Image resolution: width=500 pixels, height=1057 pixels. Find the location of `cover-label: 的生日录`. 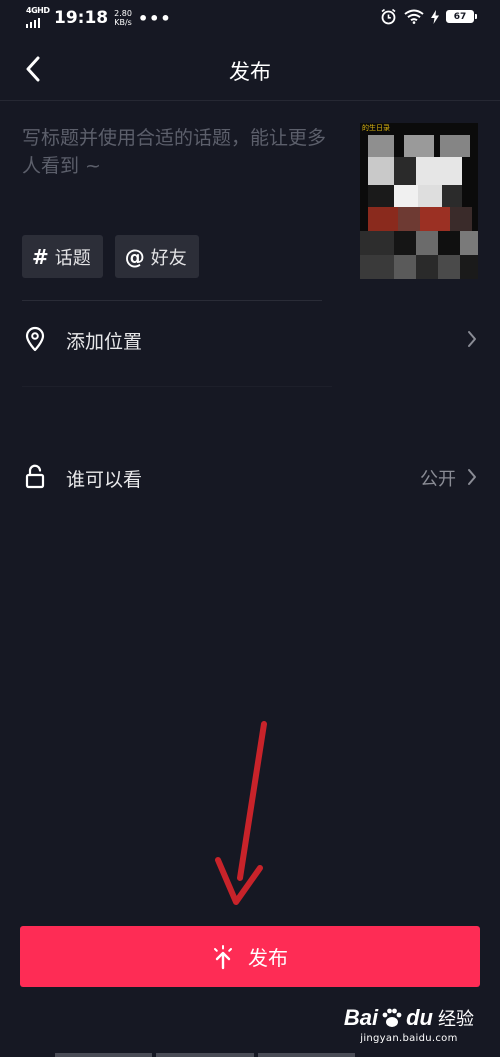

cover-label: 的生日录 is located at coordinates (376, 128).